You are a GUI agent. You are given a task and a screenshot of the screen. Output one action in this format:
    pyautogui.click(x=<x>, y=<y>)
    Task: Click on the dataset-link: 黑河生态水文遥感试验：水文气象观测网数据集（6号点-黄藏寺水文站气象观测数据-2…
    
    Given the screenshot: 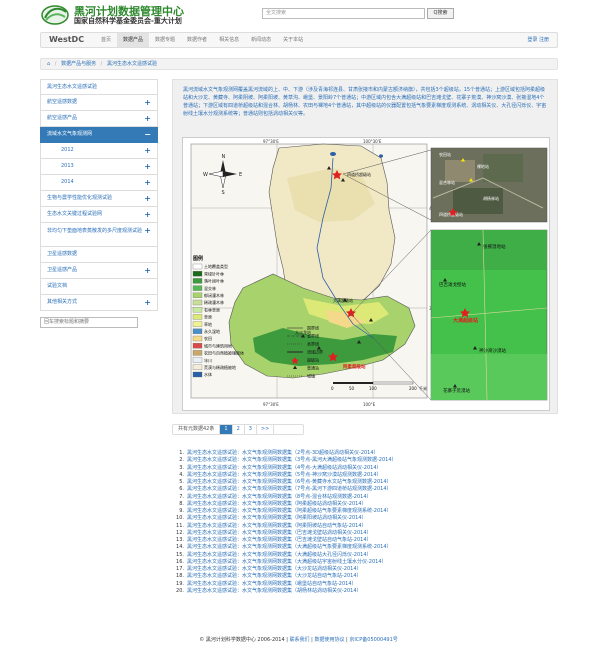 What is the action you would take?
    pyautogui.click(x=289, y=482)
    